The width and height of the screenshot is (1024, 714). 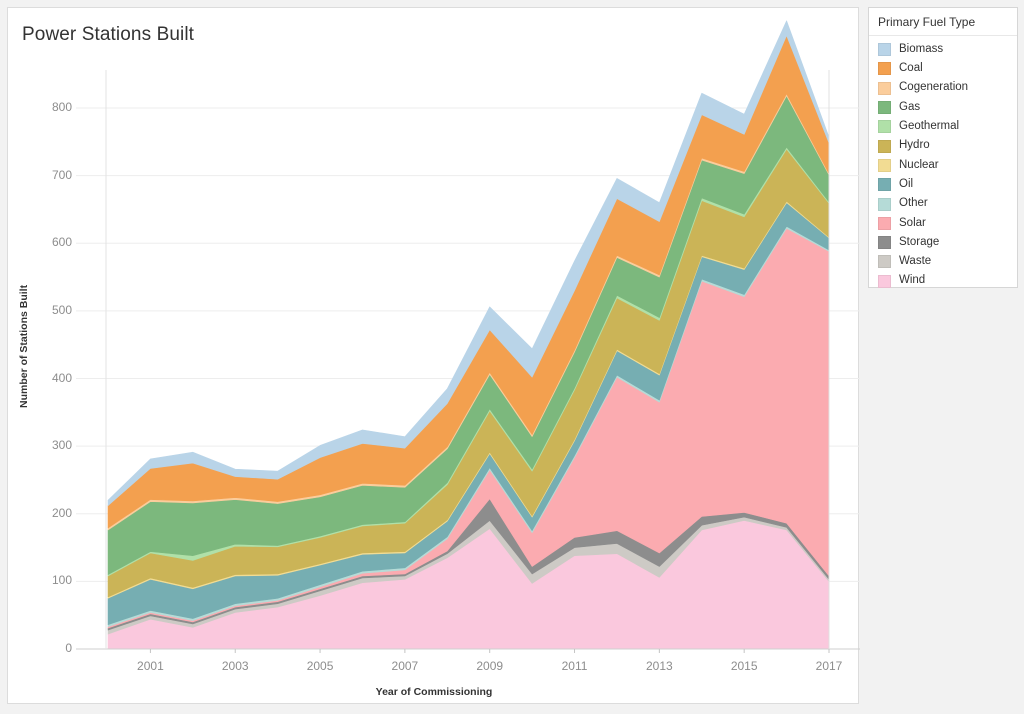 What do you see at coordinates (434, 692) in the screenshot?
I see `x-axis-title: Year of Commissioning` at bounding box center [434, 692].